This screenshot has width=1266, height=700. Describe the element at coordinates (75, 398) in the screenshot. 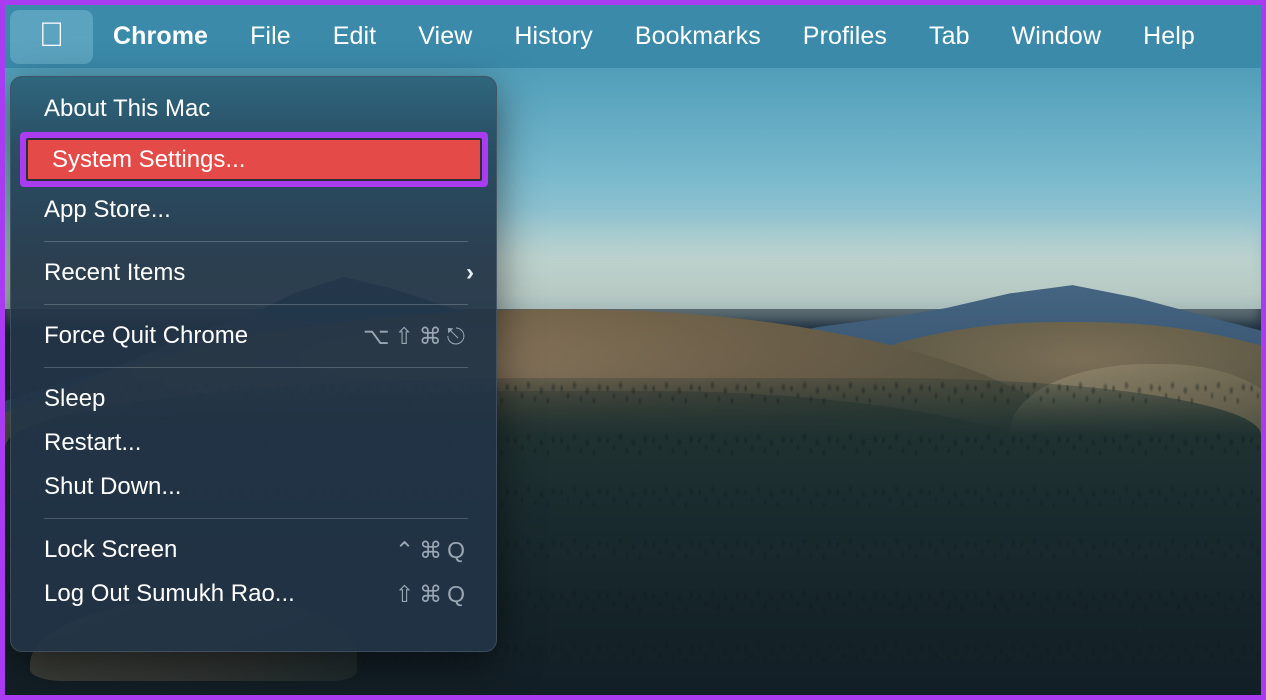

I see `menu-item-label: Sleep` at that location.